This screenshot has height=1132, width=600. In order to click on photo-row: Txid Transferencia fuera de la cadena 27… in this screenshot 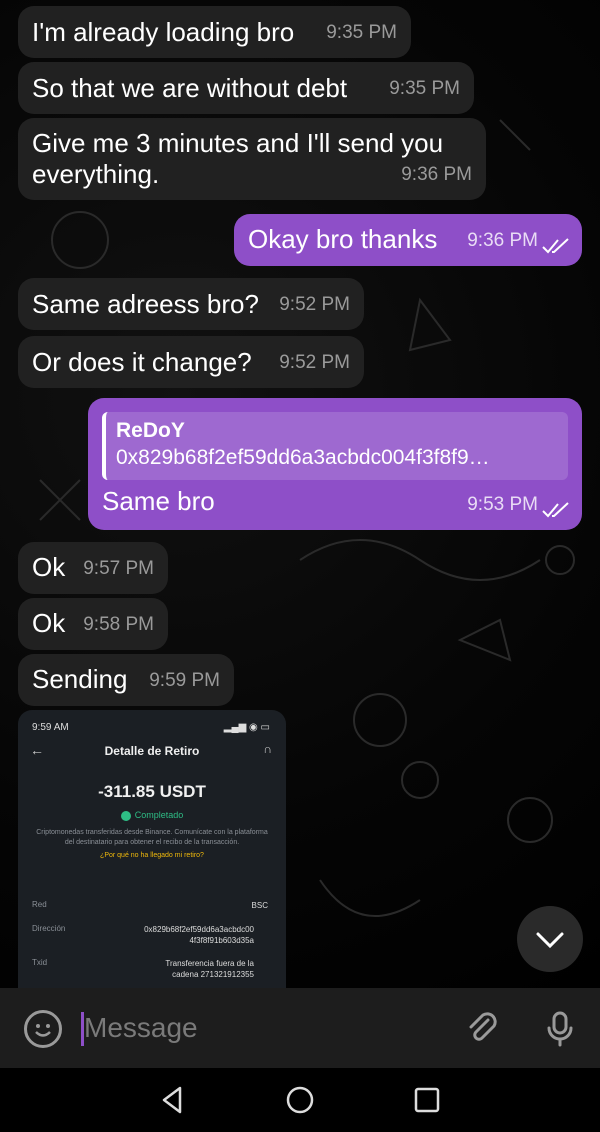, I will do `click(150, 968)`.